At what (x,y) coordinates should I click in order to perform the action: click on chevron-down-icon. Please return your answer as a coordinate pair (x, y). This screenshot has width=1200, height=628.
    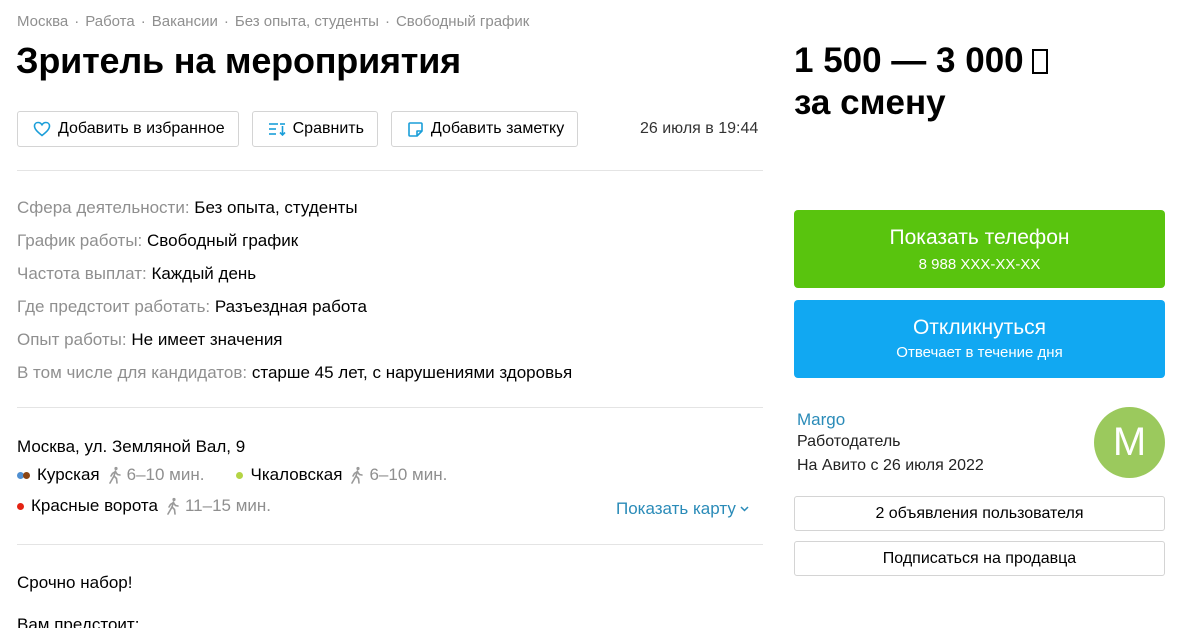
    Looking at the image, I should click on (744, 509).